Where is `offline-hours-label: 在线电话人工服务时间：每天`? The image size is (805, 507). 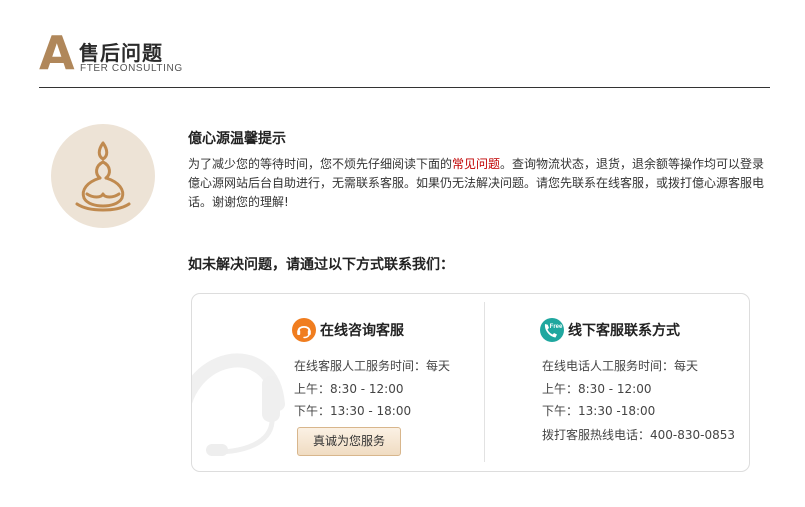 offline-hours-label: 在线电话人工服务时间：每天 is located at coordinates (620, 366).